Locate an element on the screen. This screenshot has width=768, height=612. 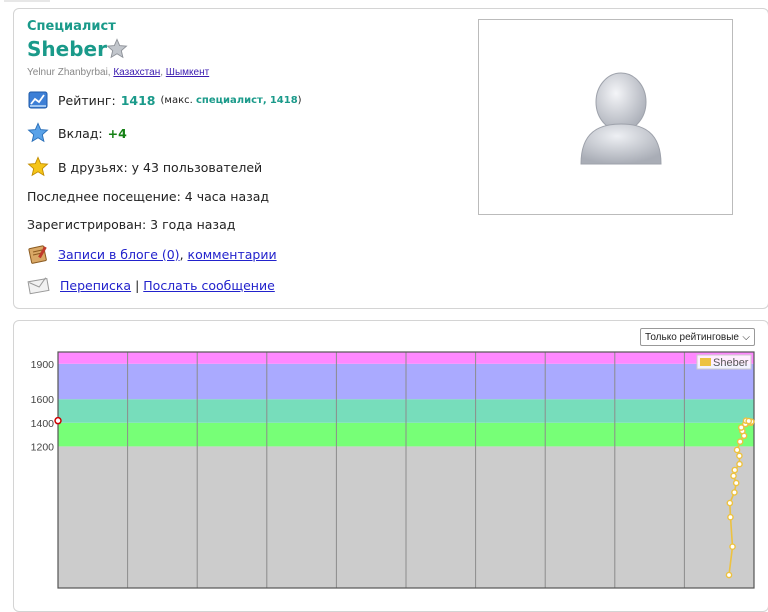
max-suffix: ) is located at coordinates (299, 100).